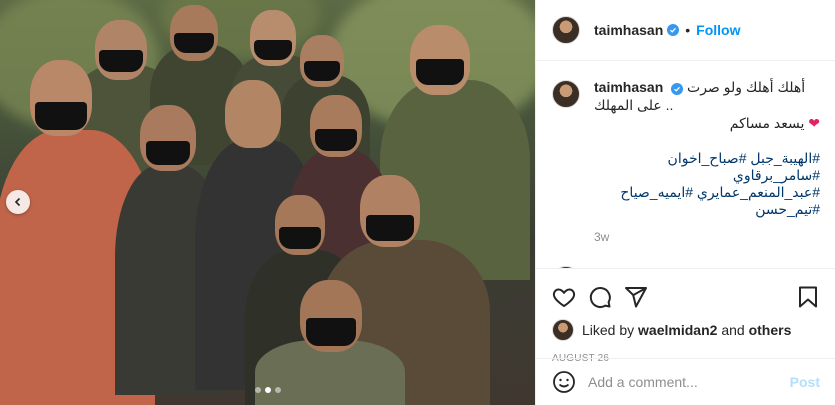 This screenshot has height=405, width=835. I want to click on follow-button: Follow, so click(718, 30).